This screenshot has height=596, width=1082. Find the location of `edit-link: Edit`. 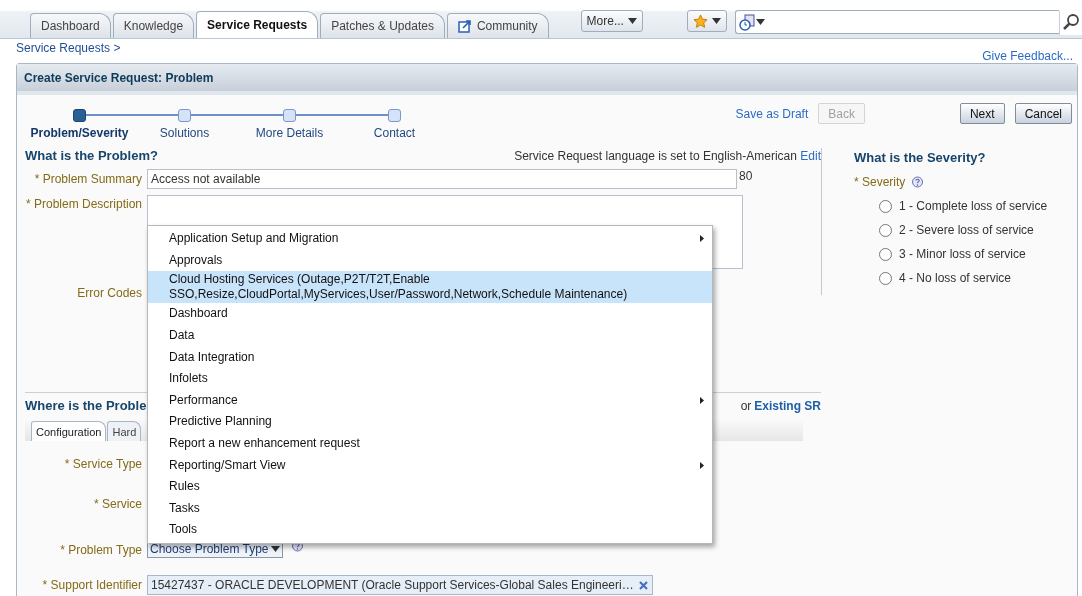

edit-link: Edit is located at coordinates (810, 156).